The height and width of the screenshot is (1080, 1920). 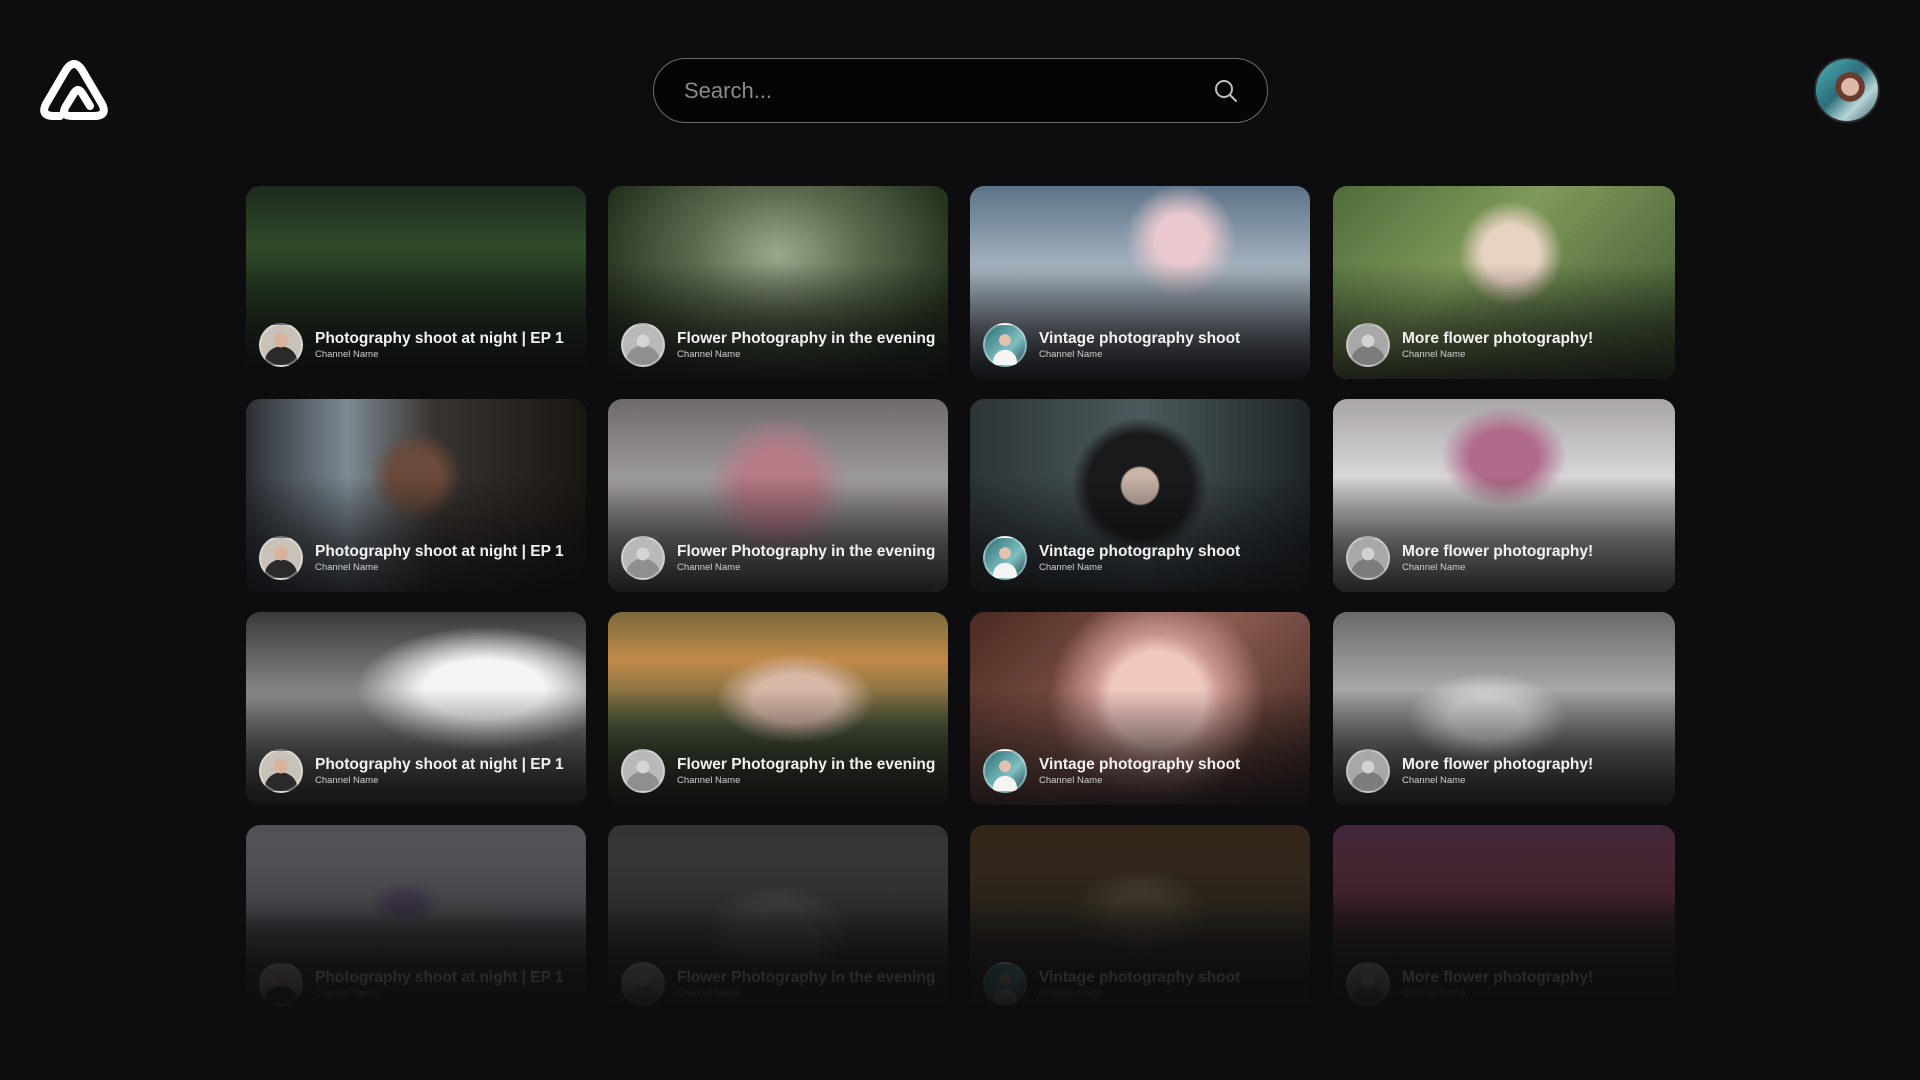 I want to click on search-bar, so click(x=960, y=90).